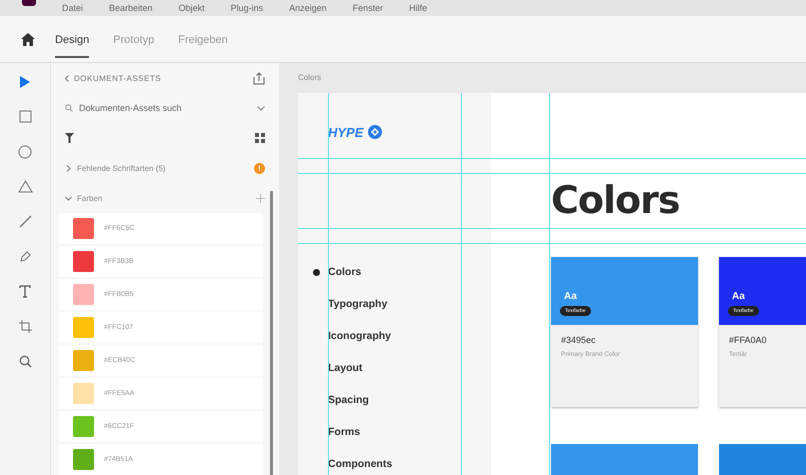 The width and height of the screenshot is (806, 475). Describe the element at coordinates (358, 304) in the screenshot. I see `nav-link: Typography` at that location.